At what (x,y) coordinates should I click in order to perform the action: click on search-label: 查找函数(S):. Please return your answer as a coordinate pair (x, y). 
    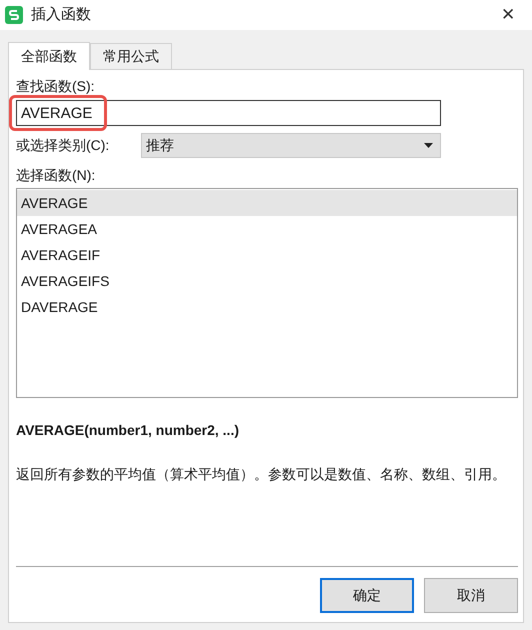
    Looking at the image, I should click on (55, 86).